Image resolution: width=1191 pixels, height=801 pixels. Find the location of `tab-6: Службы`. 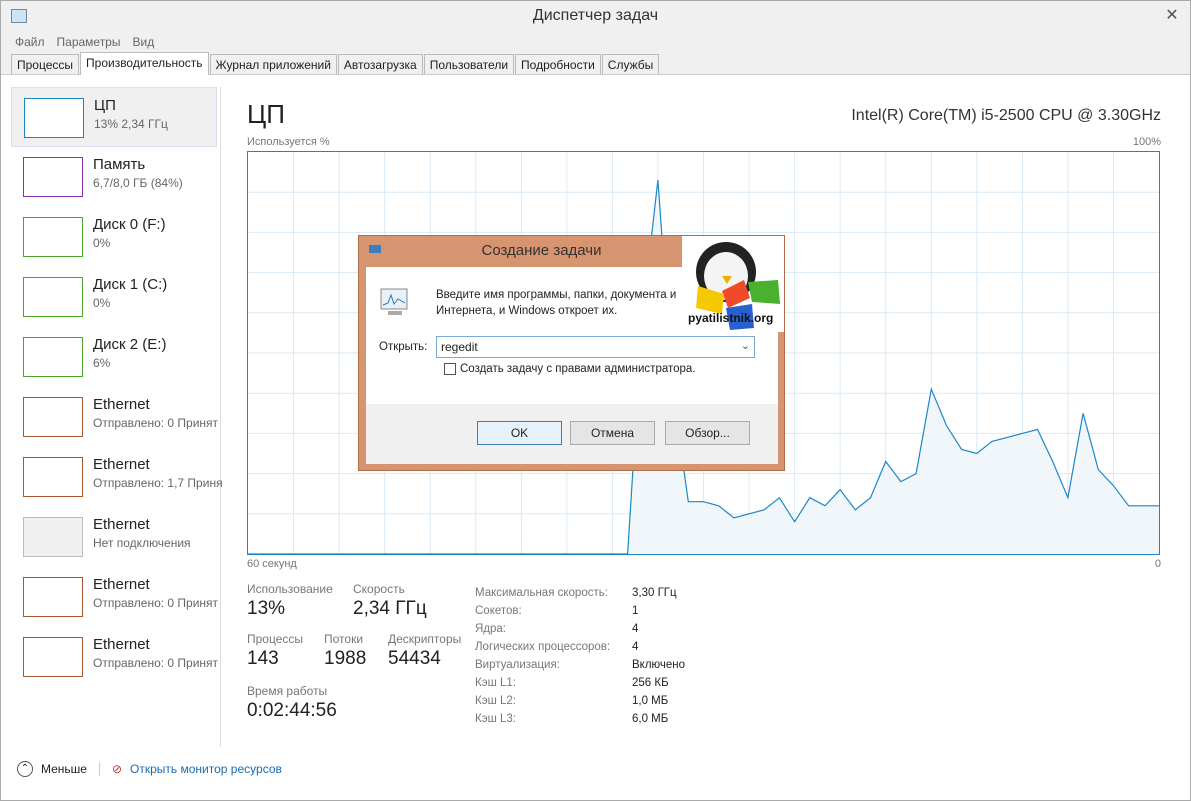

tab-6: Службы is located at coordinates (630, 64).